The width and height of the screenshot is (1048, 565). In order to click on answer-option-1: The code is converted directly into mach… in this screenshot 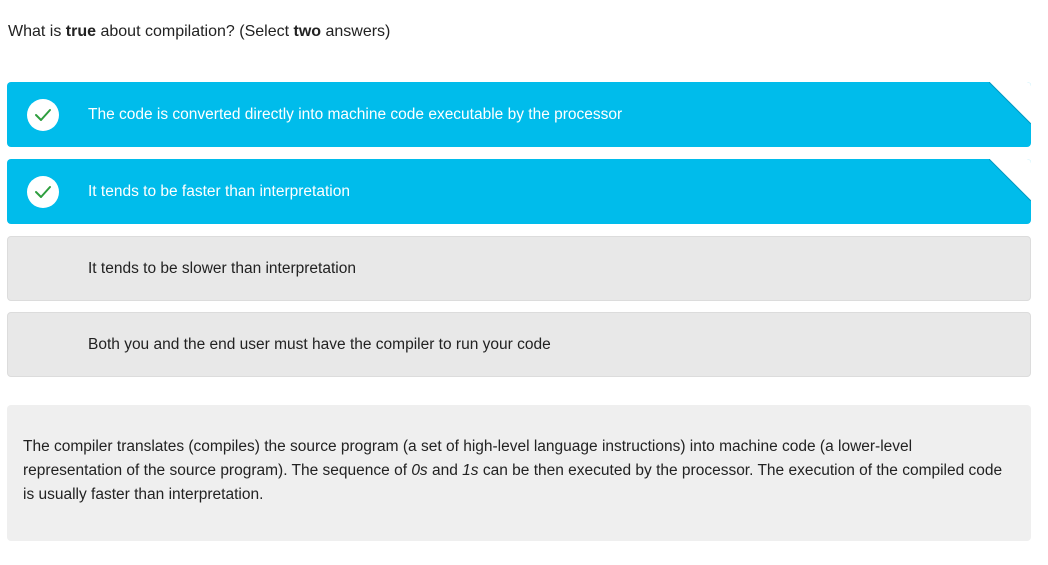, I will do `click(519, 114)`.